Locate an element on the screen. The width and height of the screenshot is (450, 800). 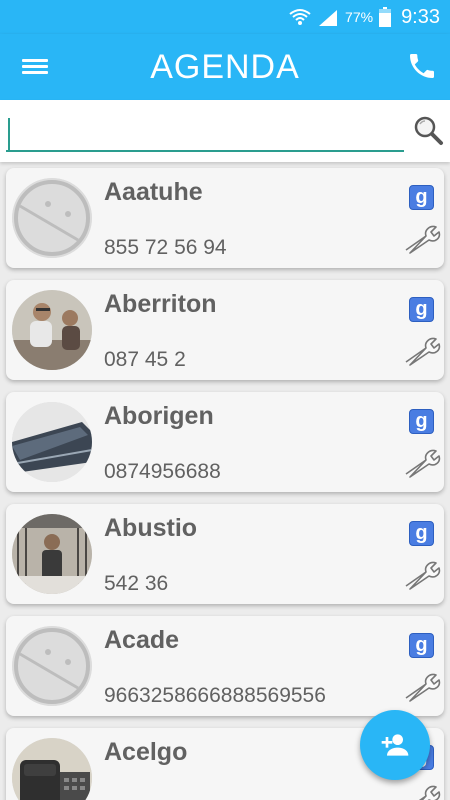
search-bar is located at coordinates (225, 131).